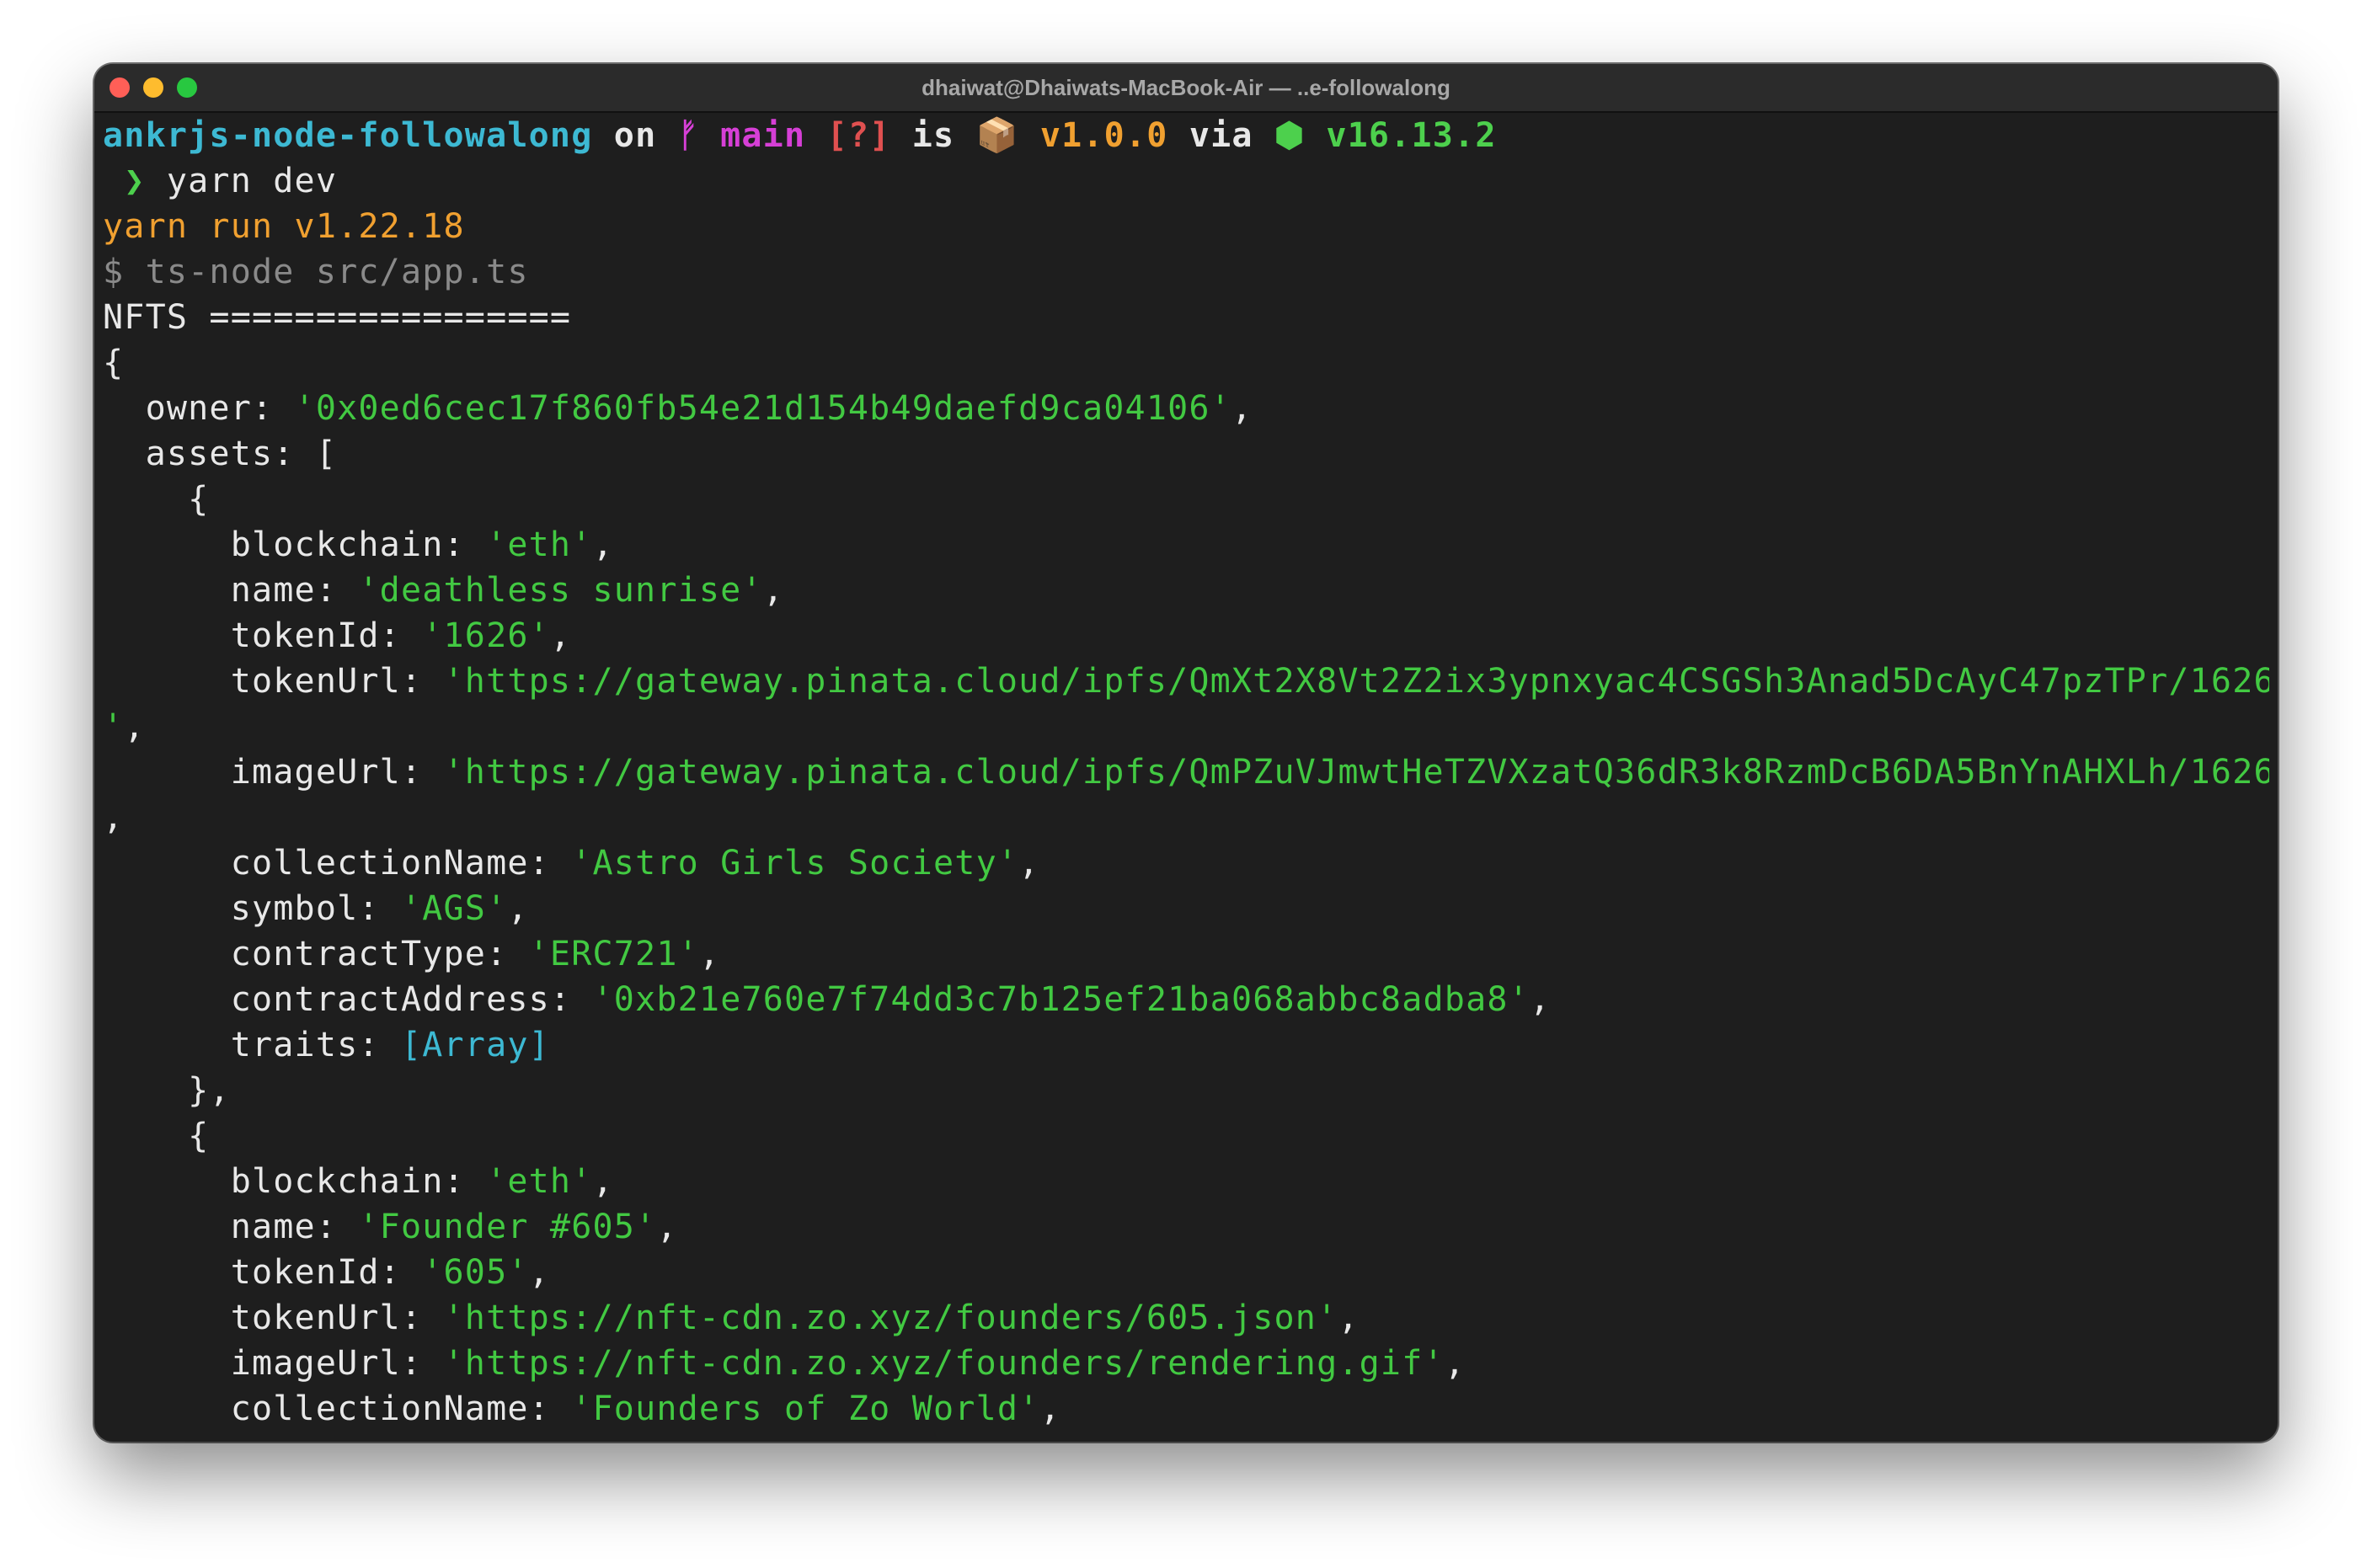 The image size is (2372, 1568). I want to click on text-token: owner:, so click(199, 408).